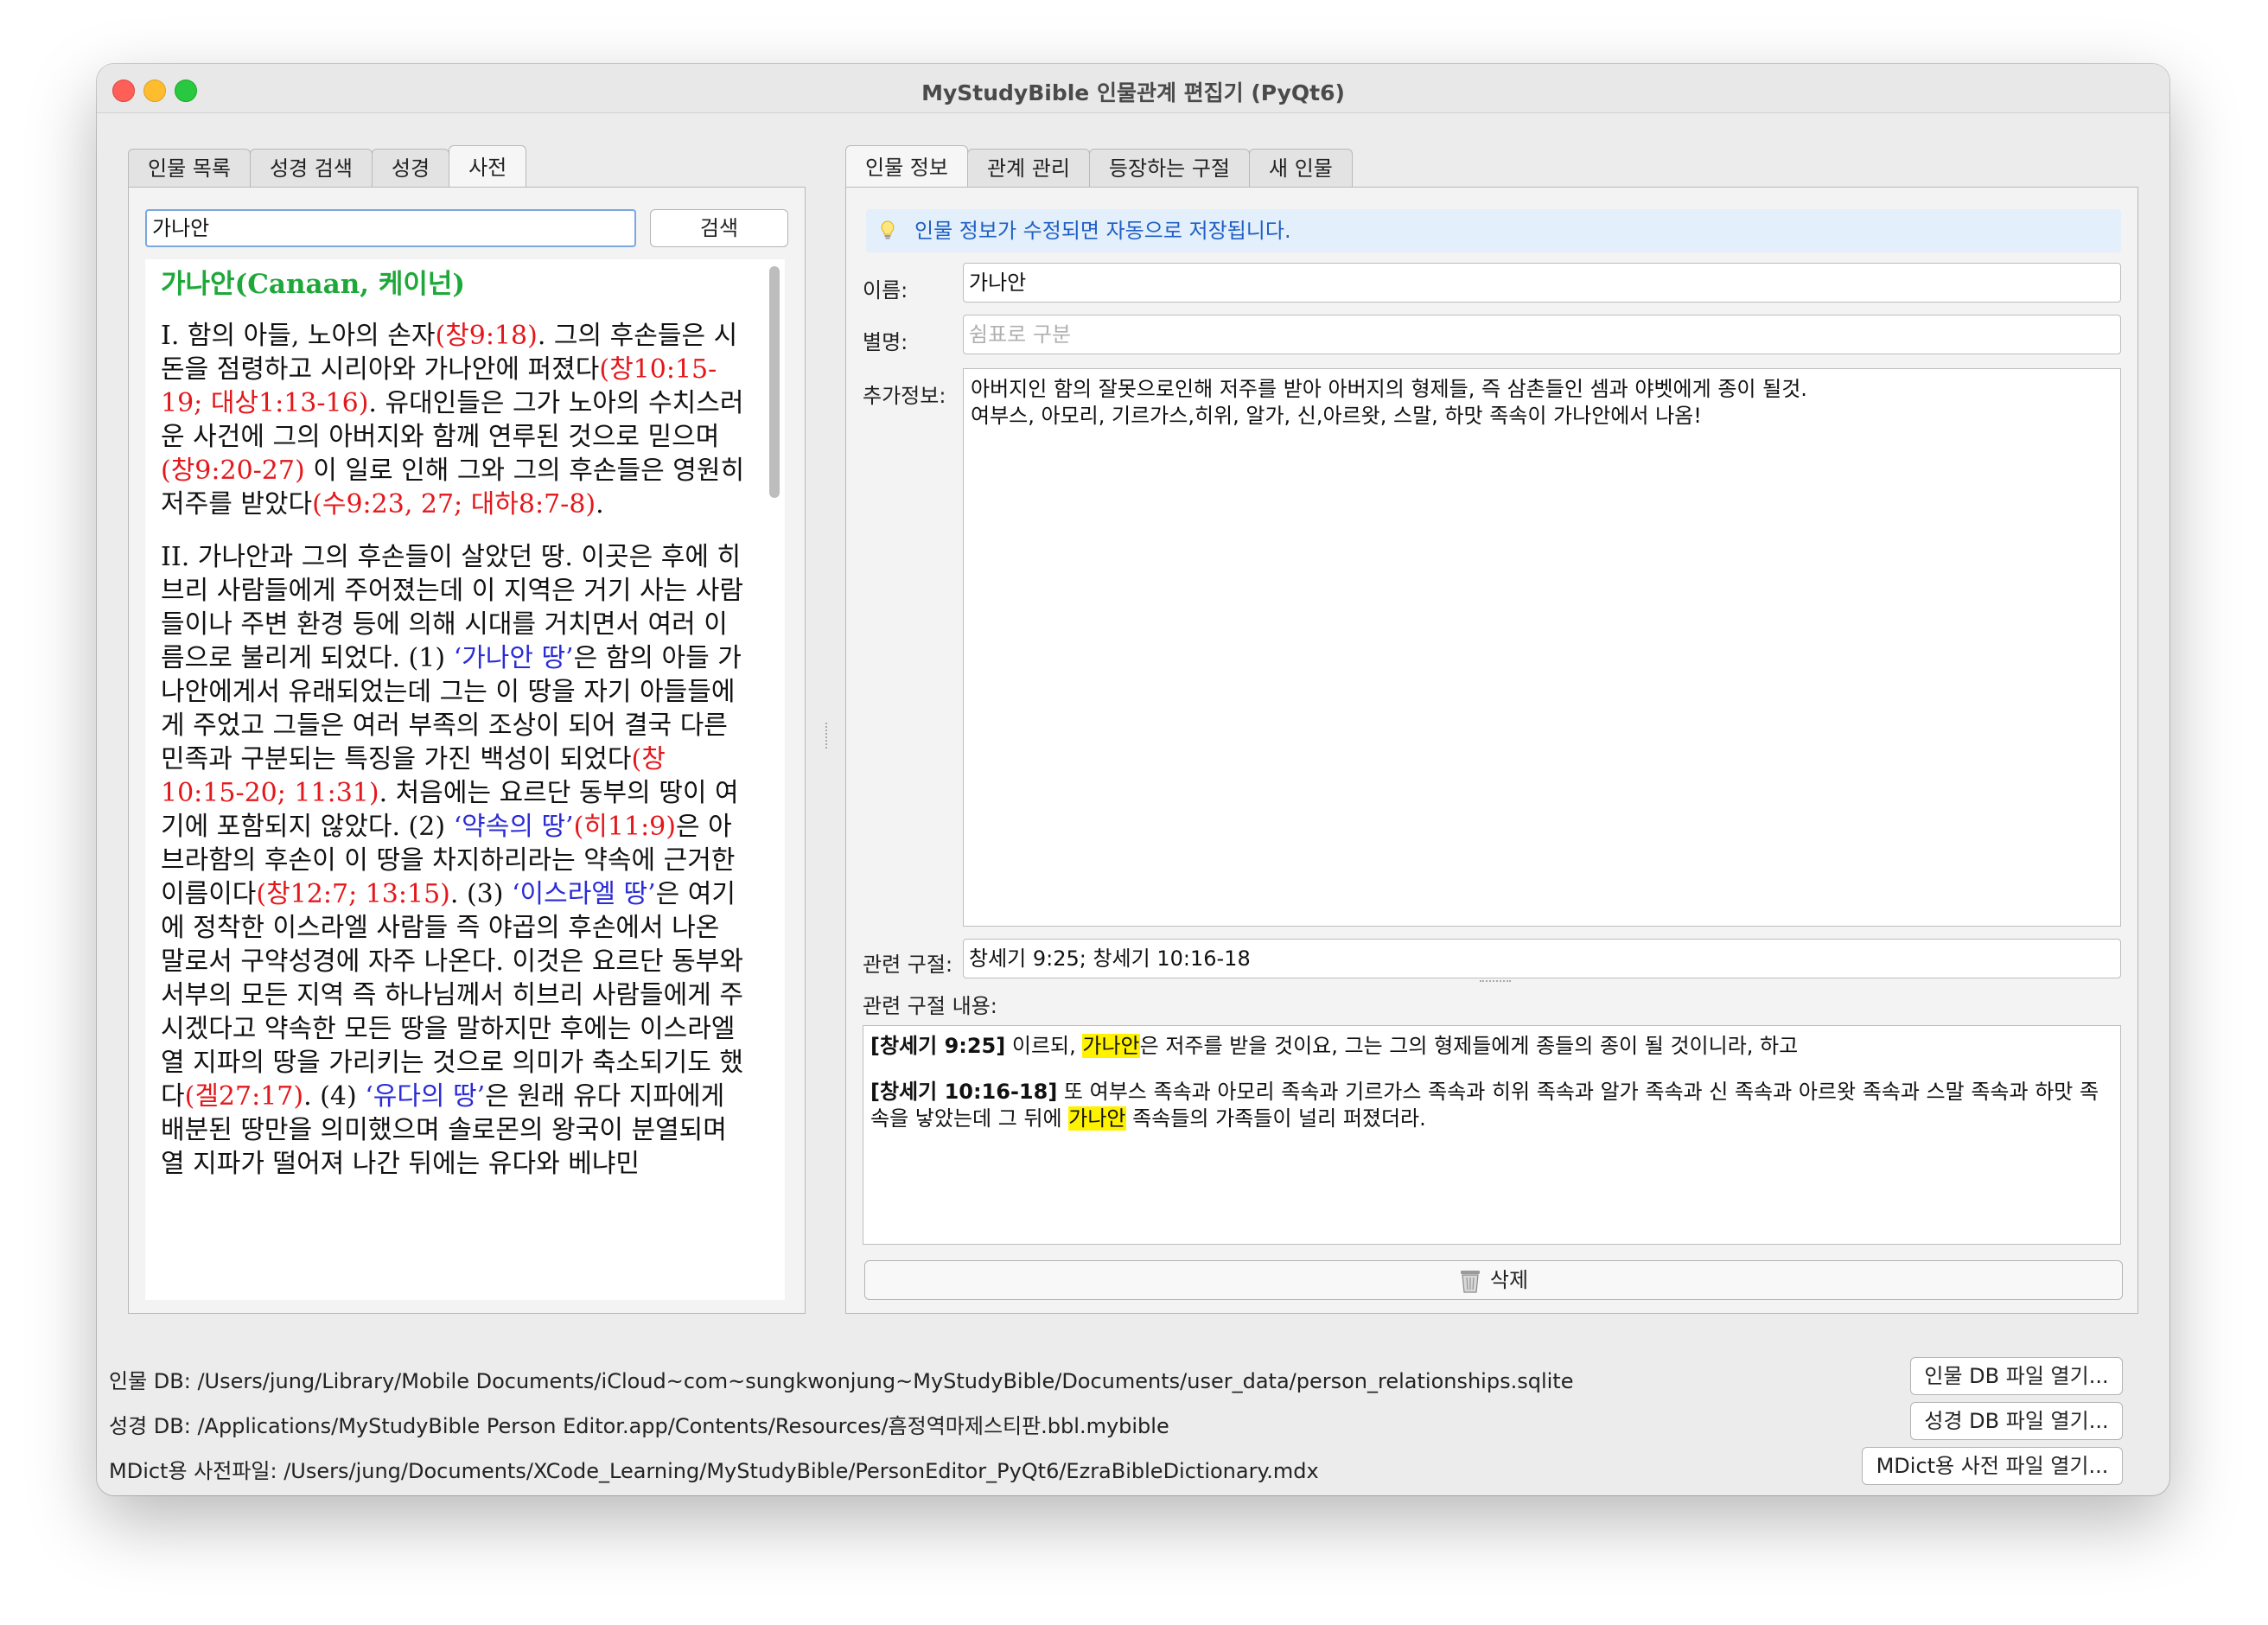 The image size is (2268, 1625). Describe the element at coordinates (1493, 230) in the screenshot. I see `autosave-info-bar: 인물 정보가 수정되면 자동으로 저장됩니다.` at that location.